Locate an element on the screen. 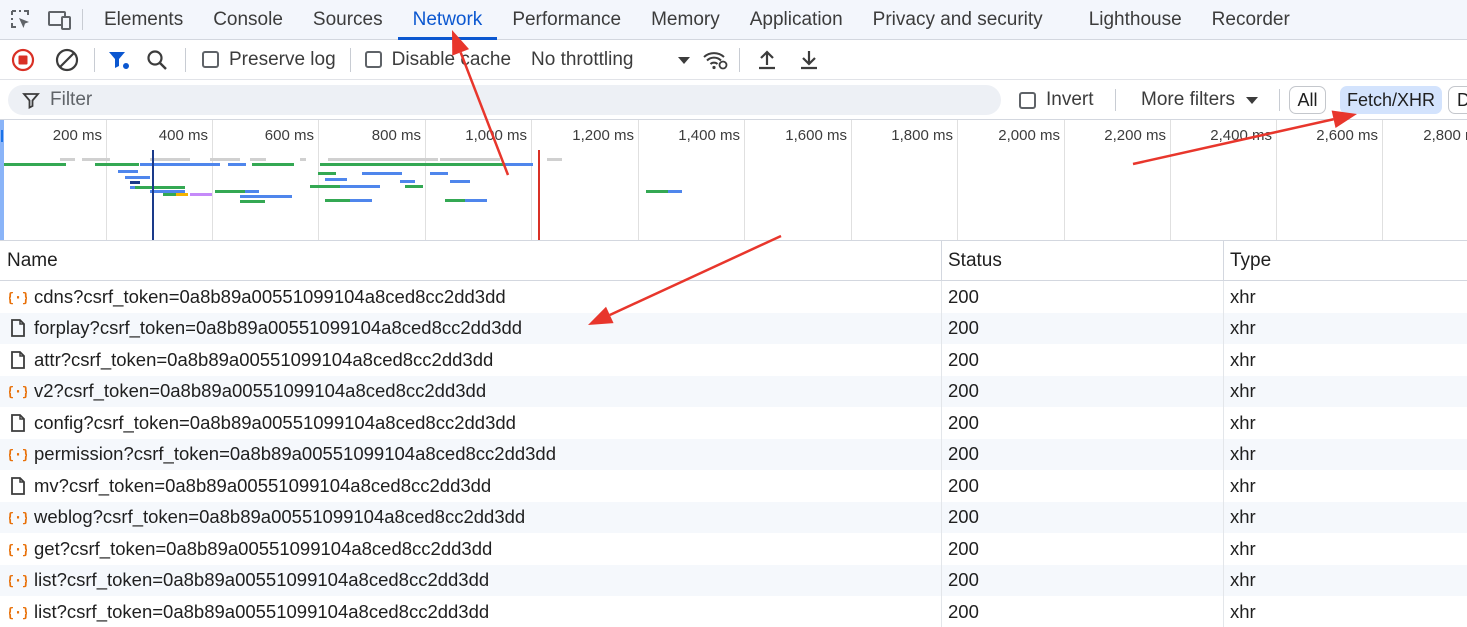 Image resolution: width=1467 pixels, height=627 pixels. type-filter-fetch-xhr: Fetch/XHR is located at coordinates (1391, 100).